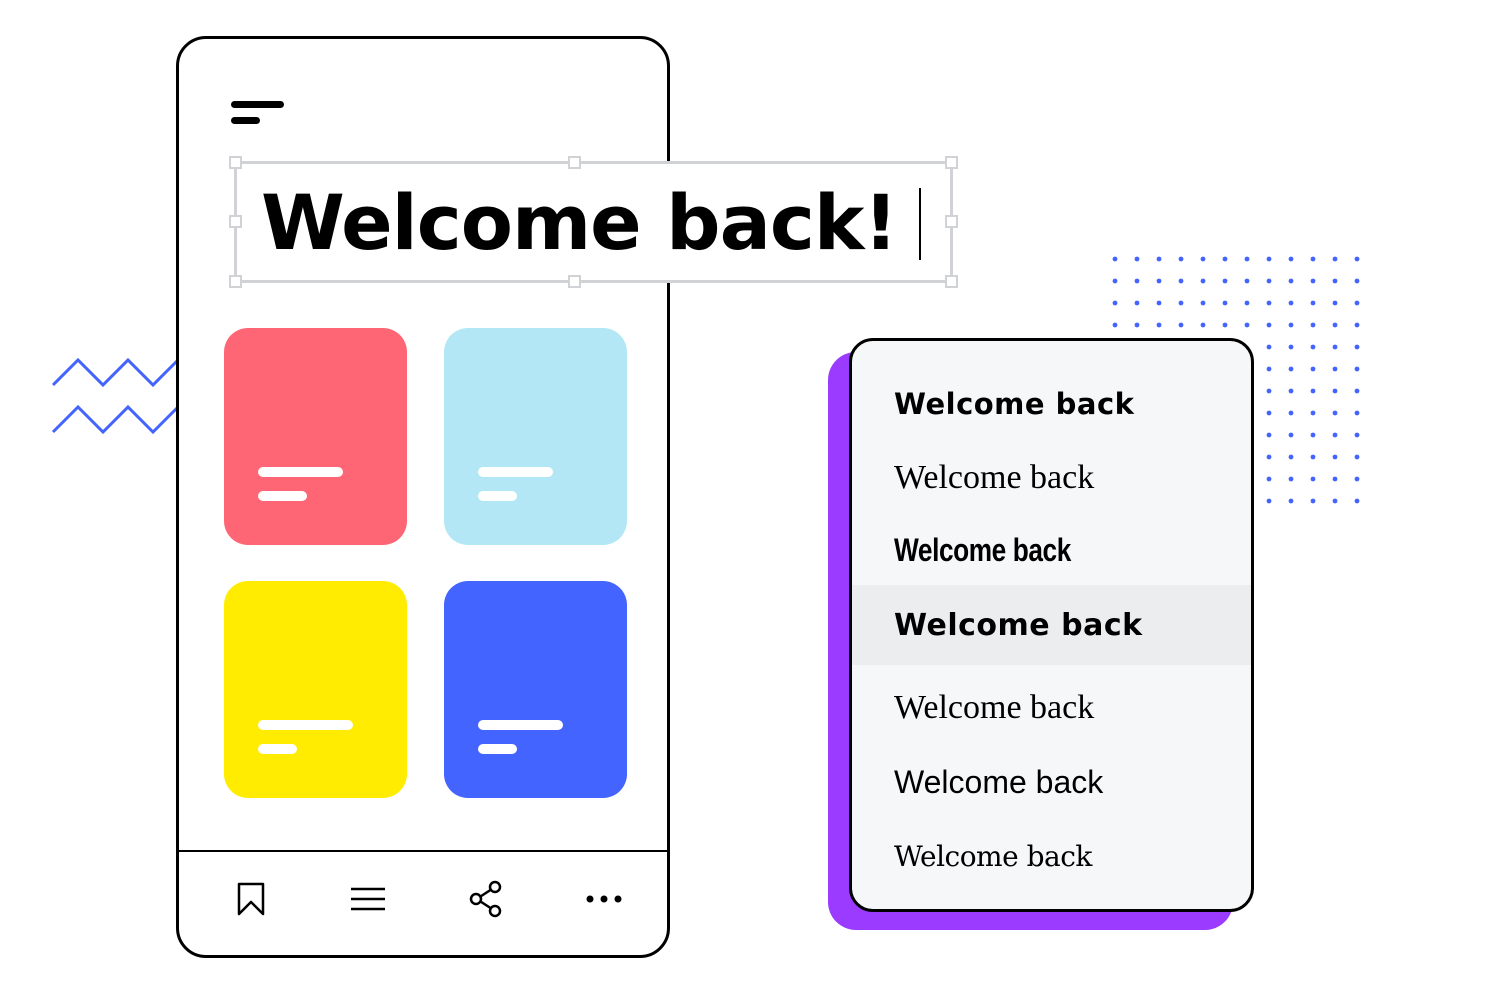 This screenshot has height=1000, width=1500. What do you see at coordinates (535, 436) in the screenshot?
I see `cyan-card` at bounding box center [535, 436].